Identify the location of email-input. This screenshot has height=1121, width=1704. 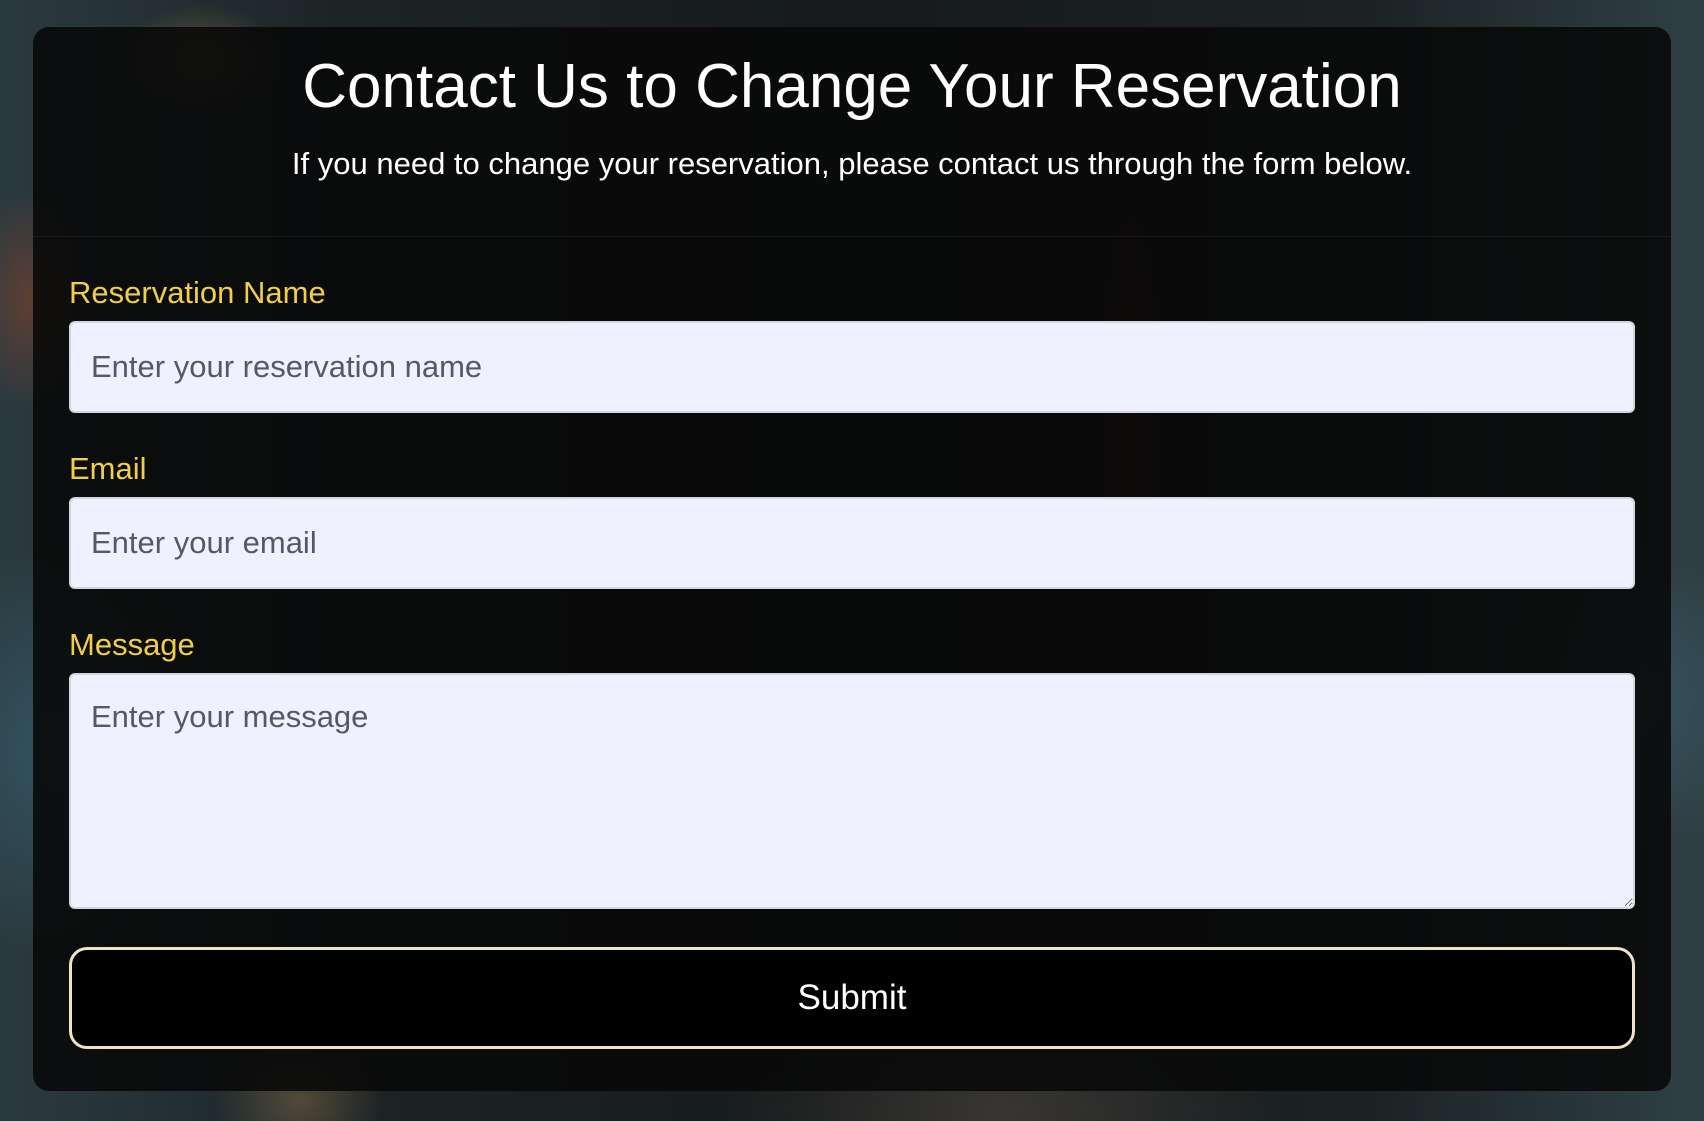
(852, 543).